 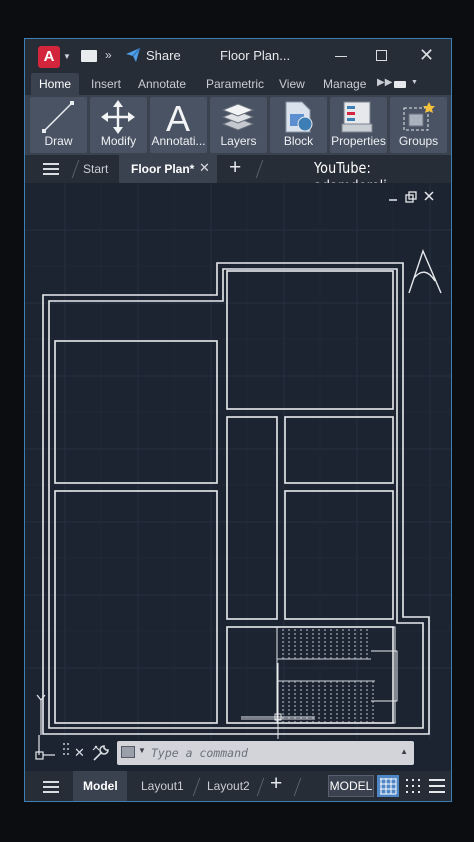 I want to click on layers-label: Layers, so click(x=238, y=141).